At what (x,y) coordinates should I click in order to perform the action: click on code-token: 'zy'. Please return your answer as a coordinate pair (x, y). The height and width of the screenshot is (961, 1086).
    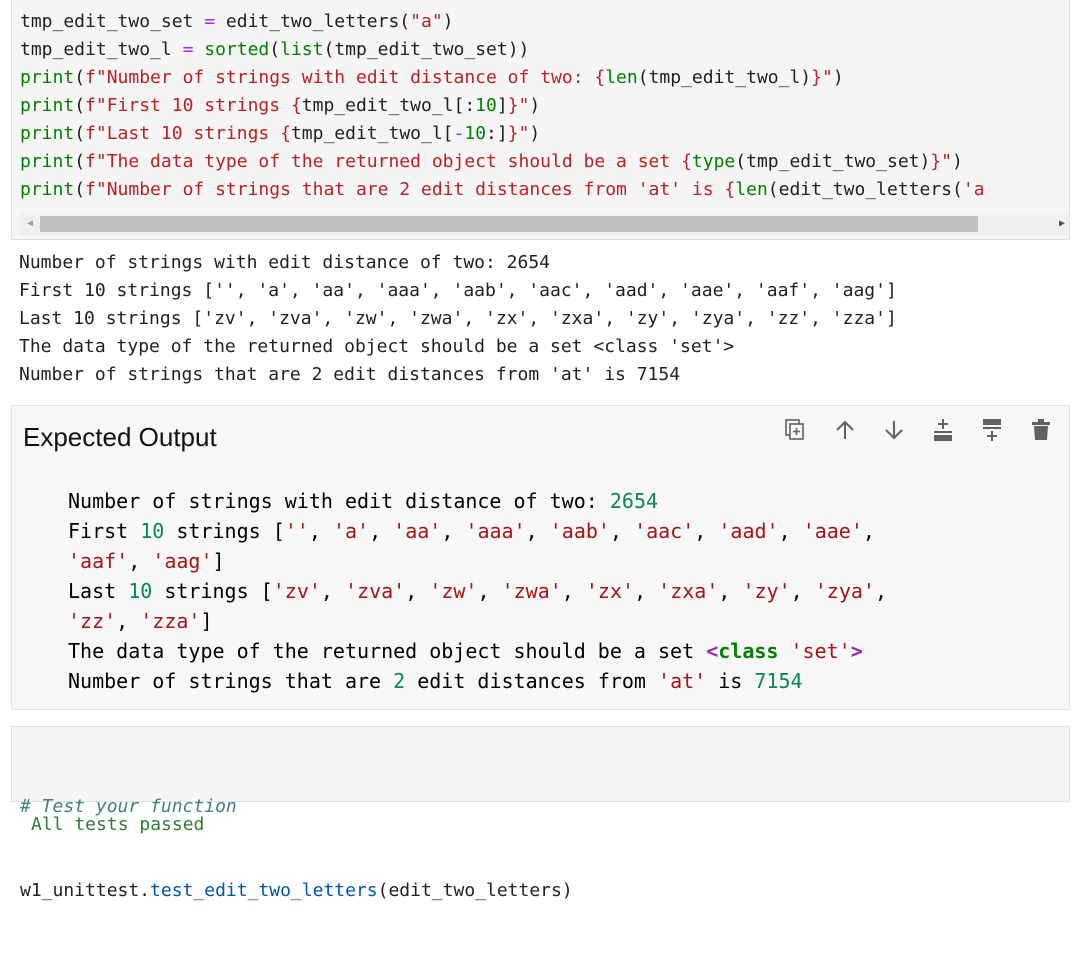
    Looking at the image, I should click on (766, 591).